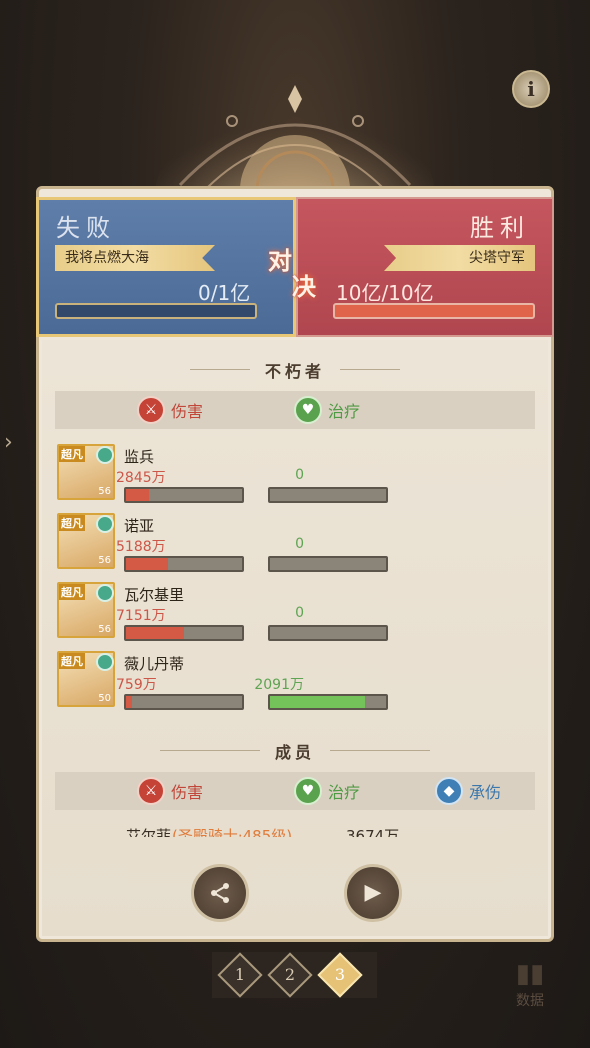 This screenshot has width=590, height=1048. What do you see at coordinates (8, 442) in the screenshot?
I see `chevron-right-icon: ›` at bounding box center [8, 442].